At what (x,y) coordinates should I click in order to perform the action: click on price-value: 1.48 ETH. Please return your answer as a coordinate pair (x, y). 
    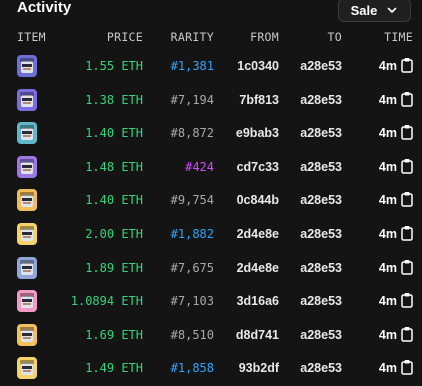
    Looking at the image, I should click on (114, 167).